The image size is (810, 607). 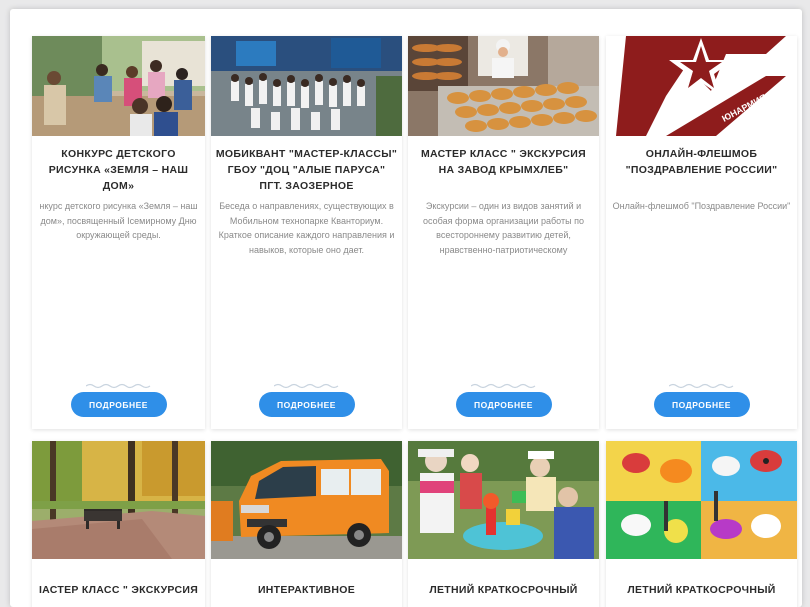 I want to click on event-image-children-drawing, so click(x=118, y=86).